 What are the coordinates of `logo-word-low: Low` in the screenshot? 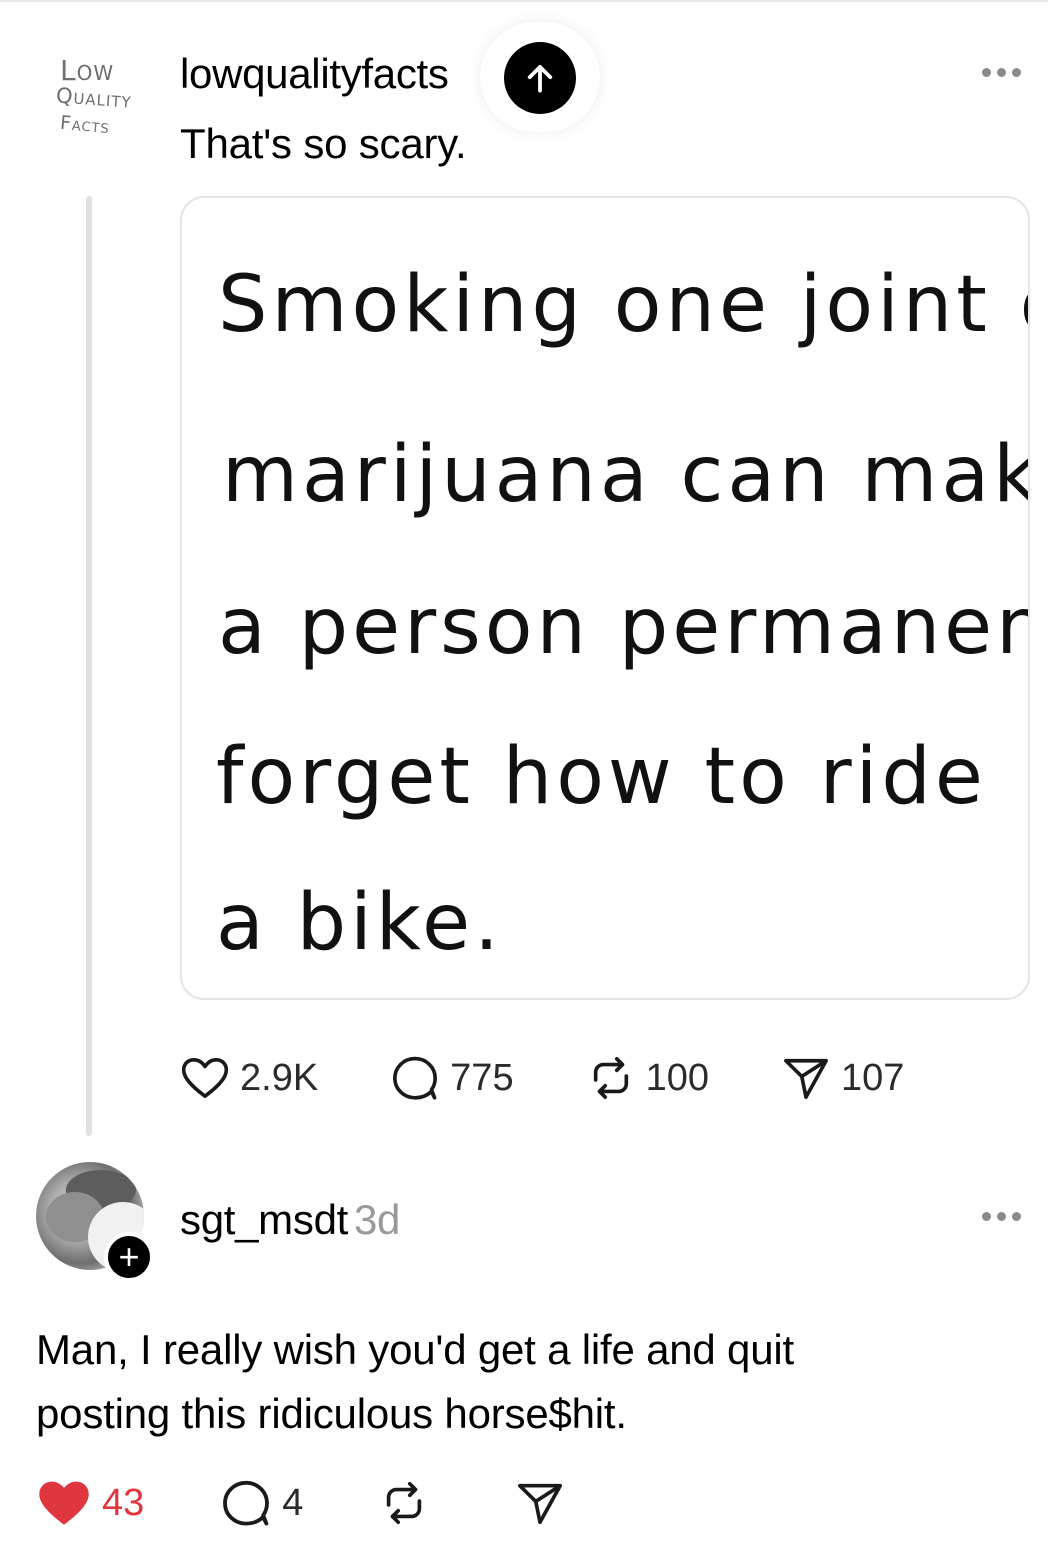 It's located at (87, 70).